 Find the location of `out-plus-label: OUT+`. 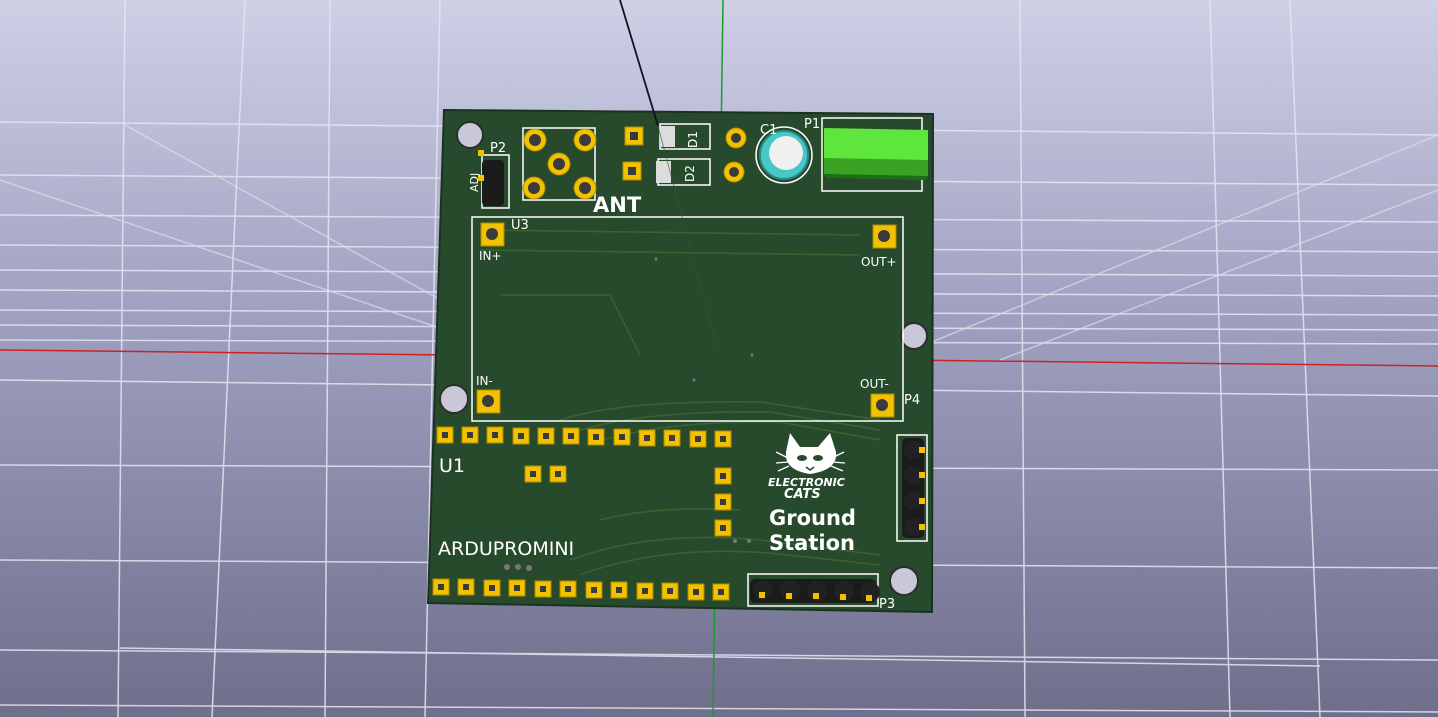

out-plus-label: OUT+ is located at coordinates (879, 262).